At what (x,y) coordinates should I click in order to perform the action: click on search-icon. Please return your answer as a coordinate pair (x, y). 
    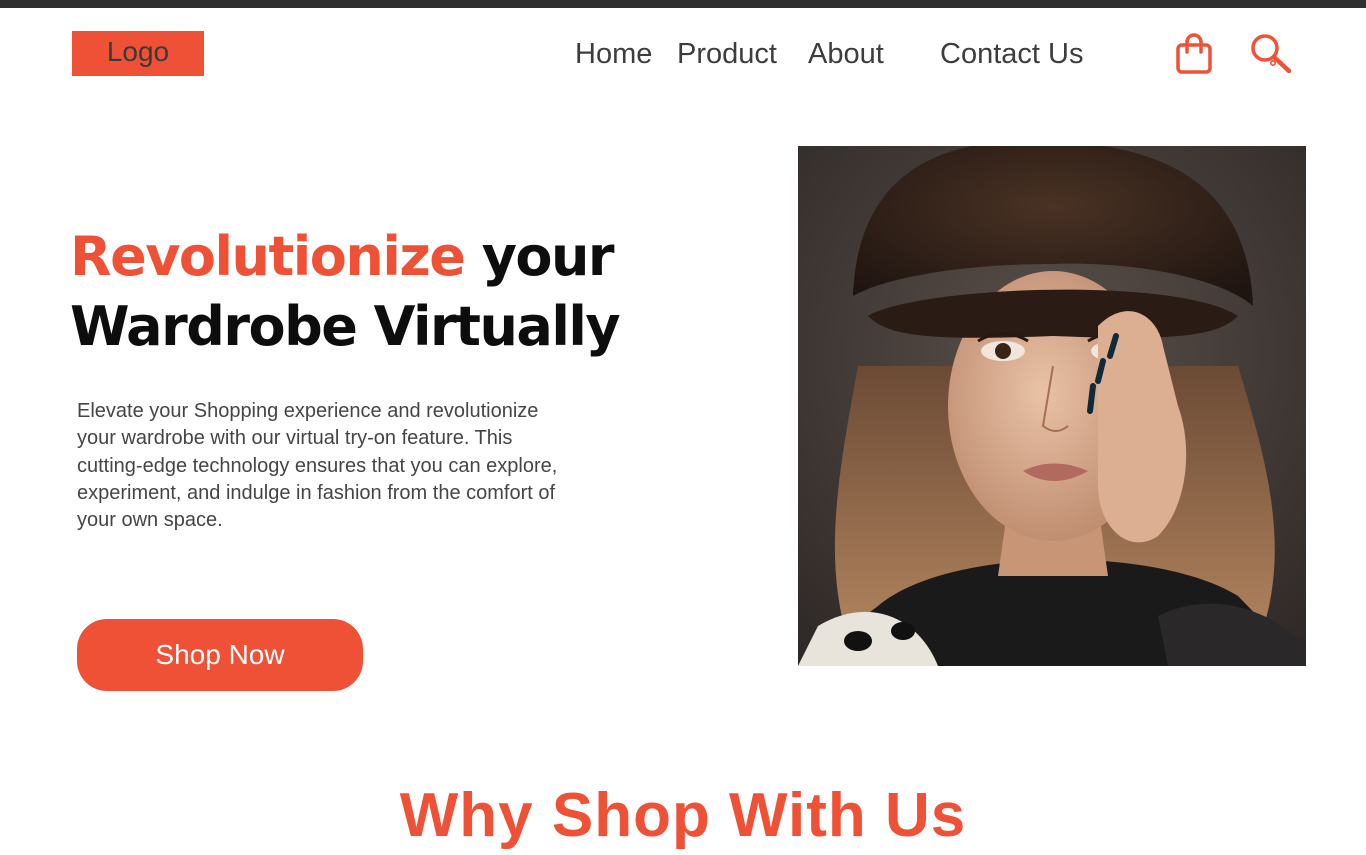
    Looking at the image, I should click on (1271, 56).